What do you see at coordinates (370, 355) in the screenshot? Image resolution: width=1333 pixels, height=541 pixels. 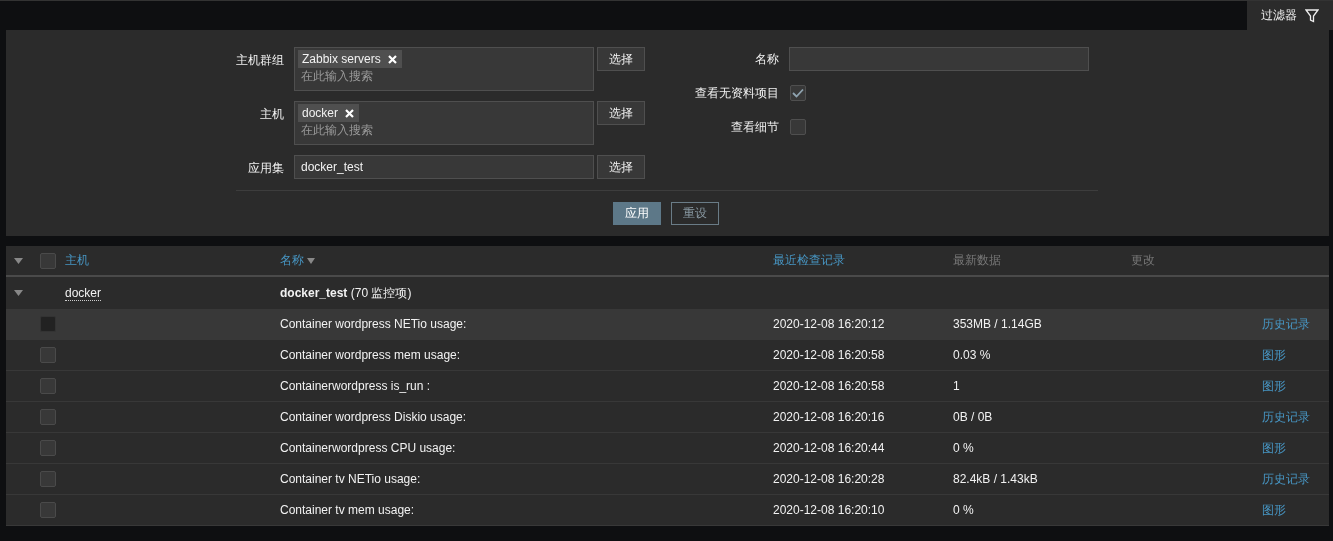 I see `item-name: Container wordpress mem usage:` at bounding box center [370, 355].